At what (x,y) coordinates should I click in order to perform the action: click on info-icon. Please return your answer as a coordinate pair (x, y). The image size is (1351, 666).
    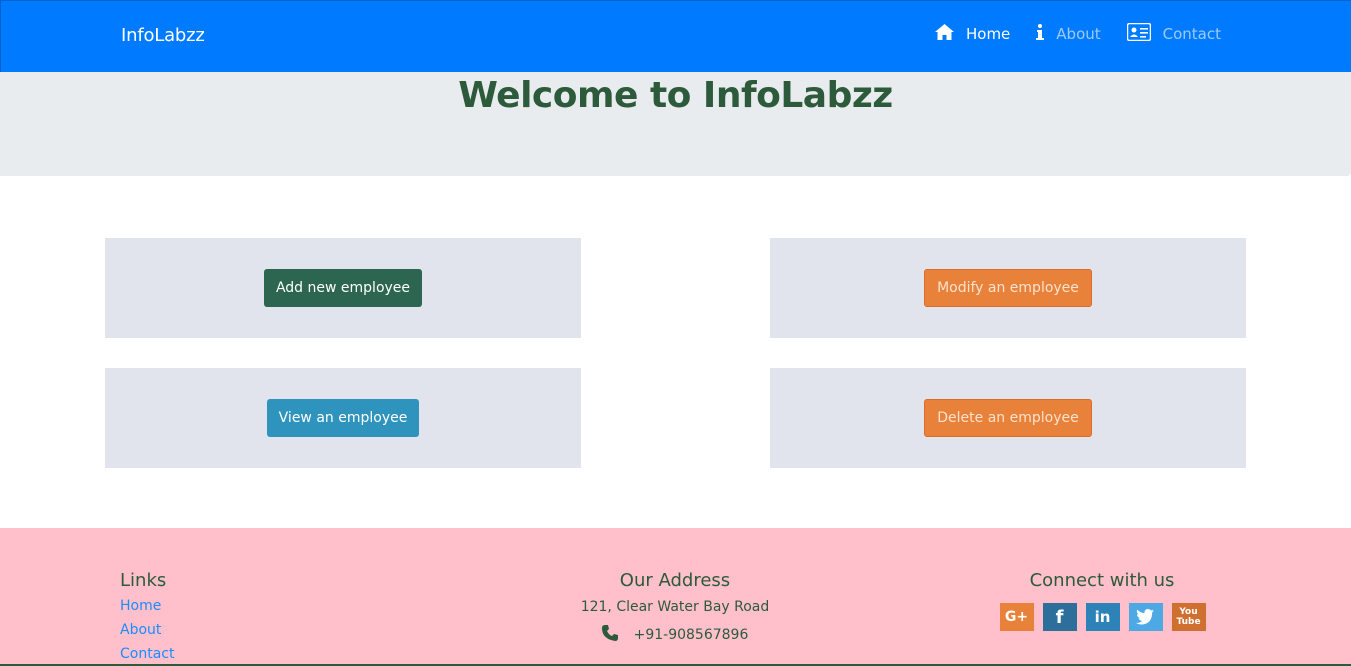
    Looking at the image, I should click on (1040, 34).